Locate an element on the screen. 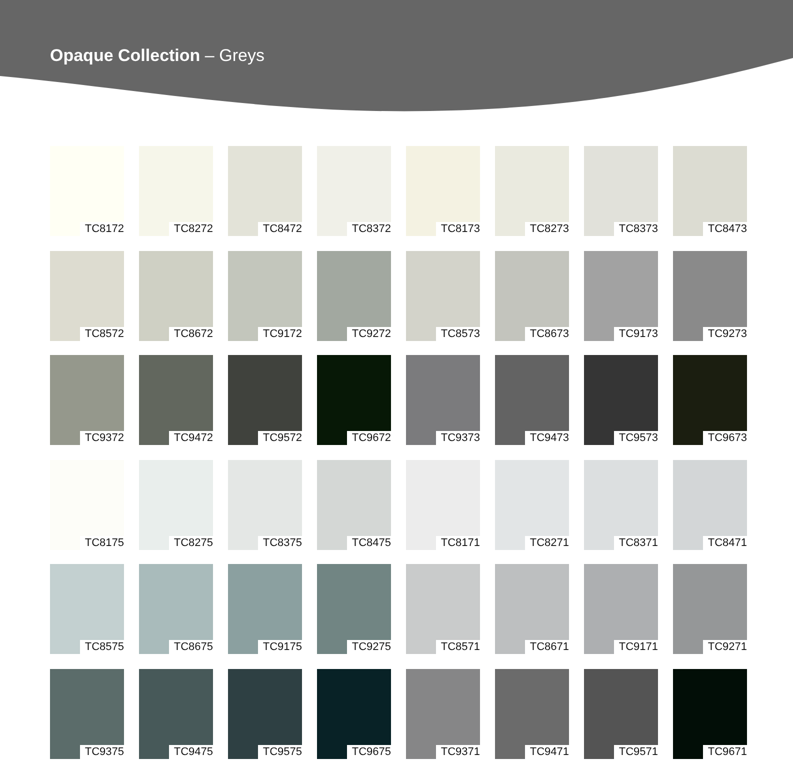 This screenshot has width=793, height=768. color-code: TC8671 is located at coordinates (546, 647).